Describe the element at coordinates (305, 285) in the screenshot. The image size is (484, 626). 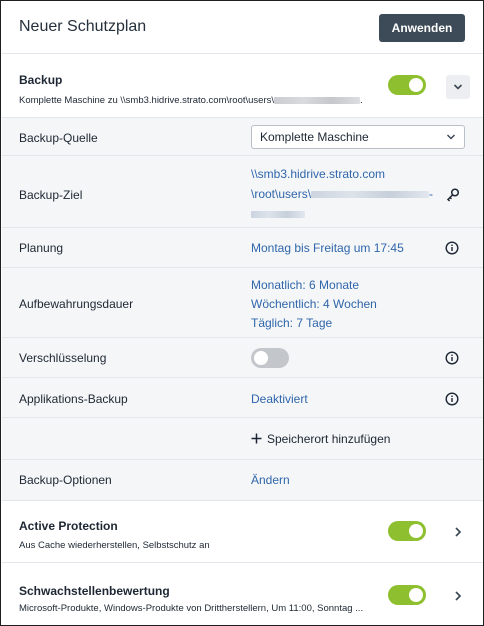
I see `retention-monthly: Monatlich: 6 Monate` at that location.